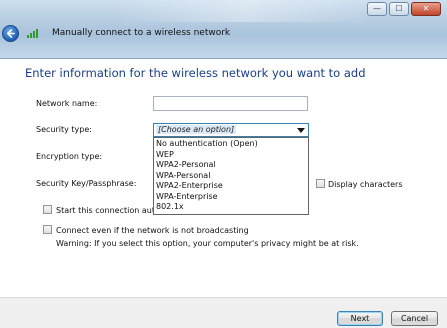 The height and width of the screenshot is (328, 447). Describe the element at coordinates (360, 318) in the screenshot. I see `next-button: Next` at that location.